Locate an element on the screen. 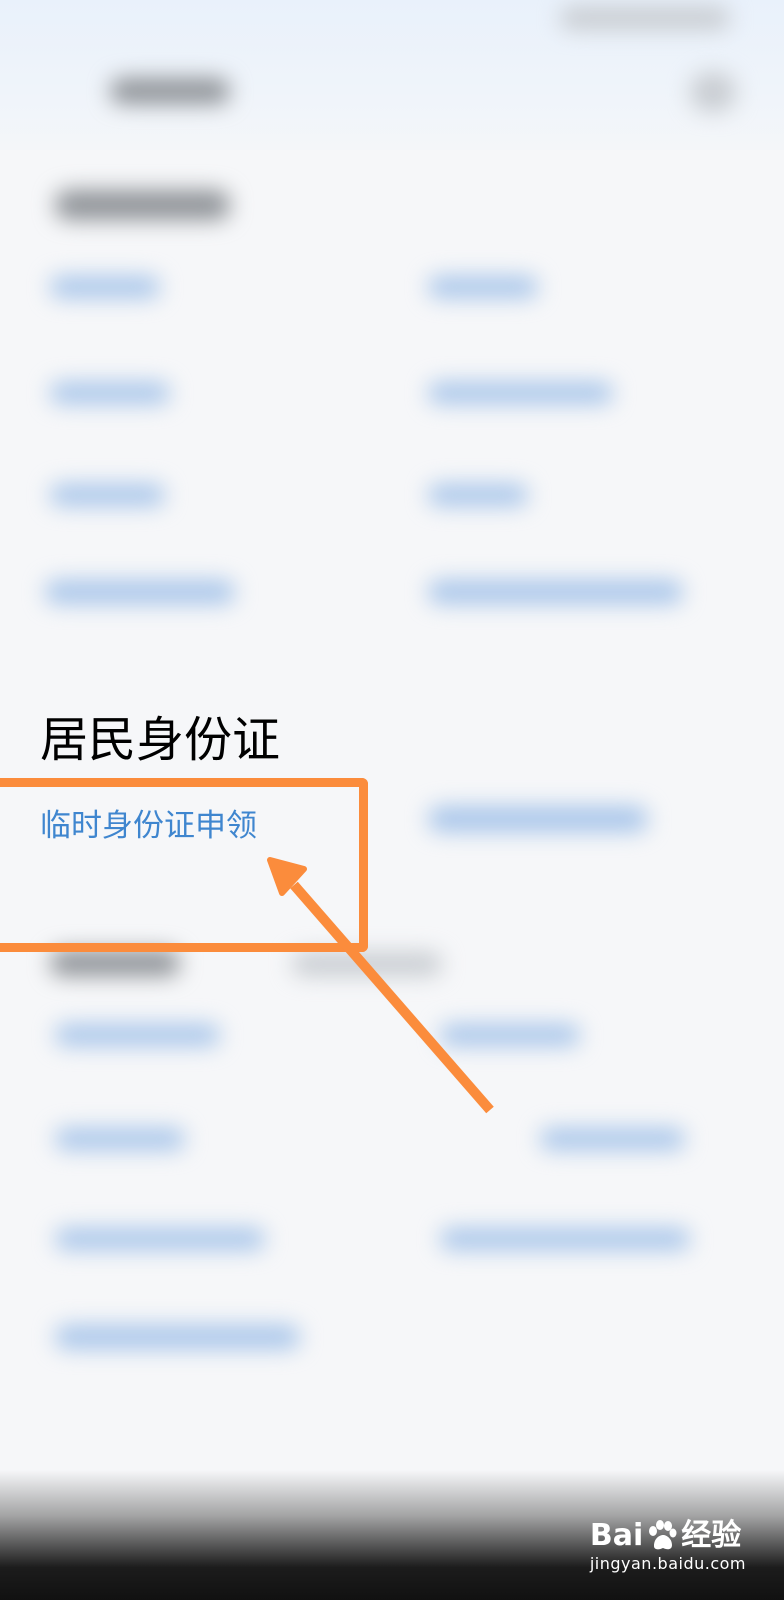  watermark-url: jingyan.baidu.com is located at coordinates (667, 1563).